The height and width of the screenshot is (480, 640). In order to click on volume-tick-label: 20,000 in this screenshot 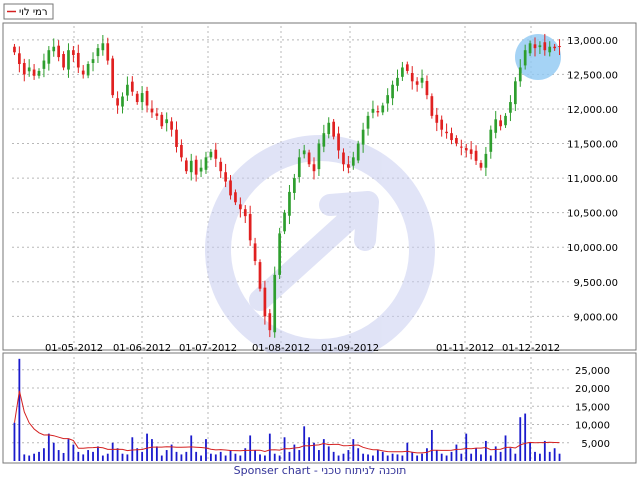, I will do `click(592, 389)`.